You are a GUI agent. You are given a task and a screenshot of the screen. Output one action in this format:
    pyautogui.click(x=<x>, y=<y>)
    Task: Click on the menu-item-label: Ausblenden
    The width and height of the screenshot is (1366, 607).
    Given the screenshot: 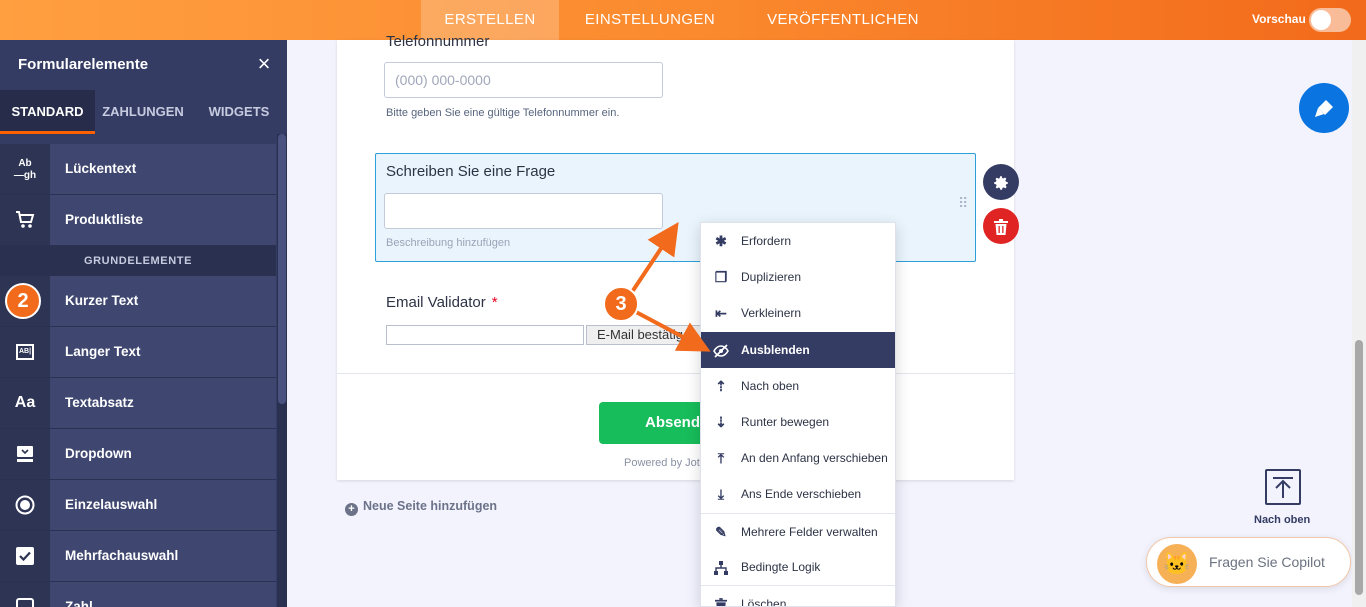 What is the action you would take?
    pyautogui.click(x=775, y=349)
    